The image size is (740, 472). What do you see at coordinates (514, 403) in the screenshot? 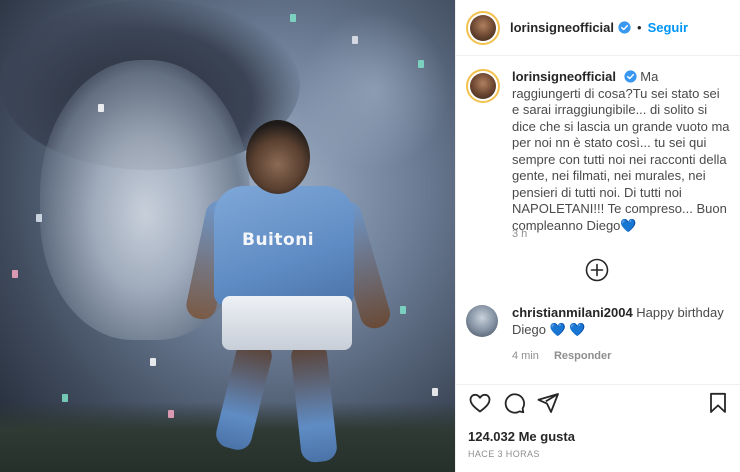
I see `comment-icon` at bounding box center [514, 403].